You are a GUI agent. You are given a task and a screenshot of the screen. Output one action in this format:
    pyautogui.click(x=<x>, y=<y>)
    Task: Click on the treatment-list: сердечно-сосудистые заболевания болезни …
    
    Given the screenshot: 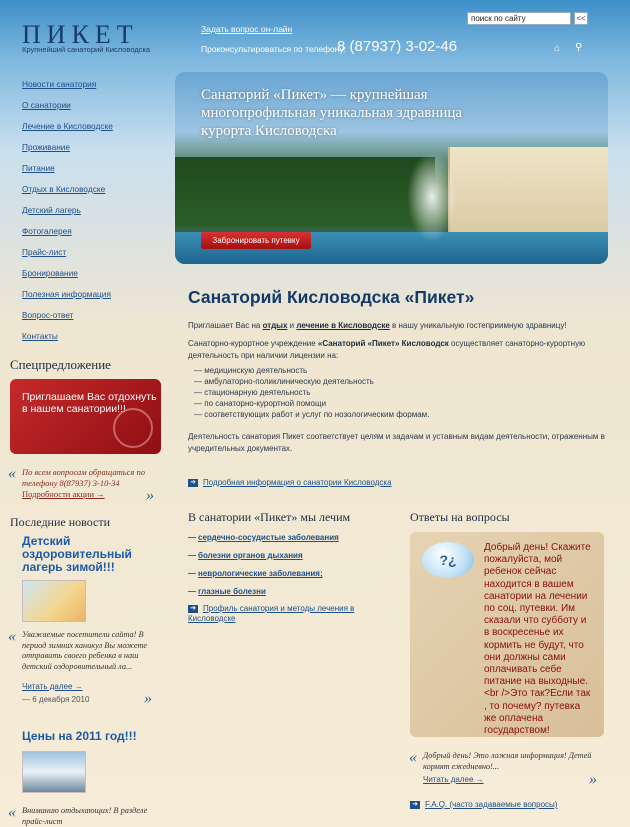 What is the action you would take?
    pyautogui.click(x=288, y=568)
    